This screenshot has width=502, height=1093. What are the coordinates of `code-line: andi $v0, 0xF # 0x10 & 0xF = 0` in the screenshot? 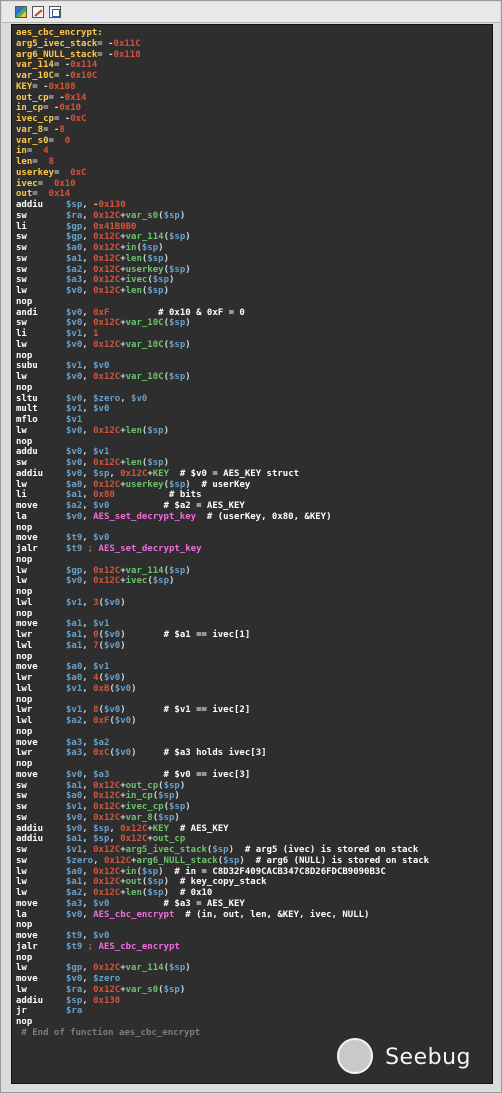 It's located at (254, 313).